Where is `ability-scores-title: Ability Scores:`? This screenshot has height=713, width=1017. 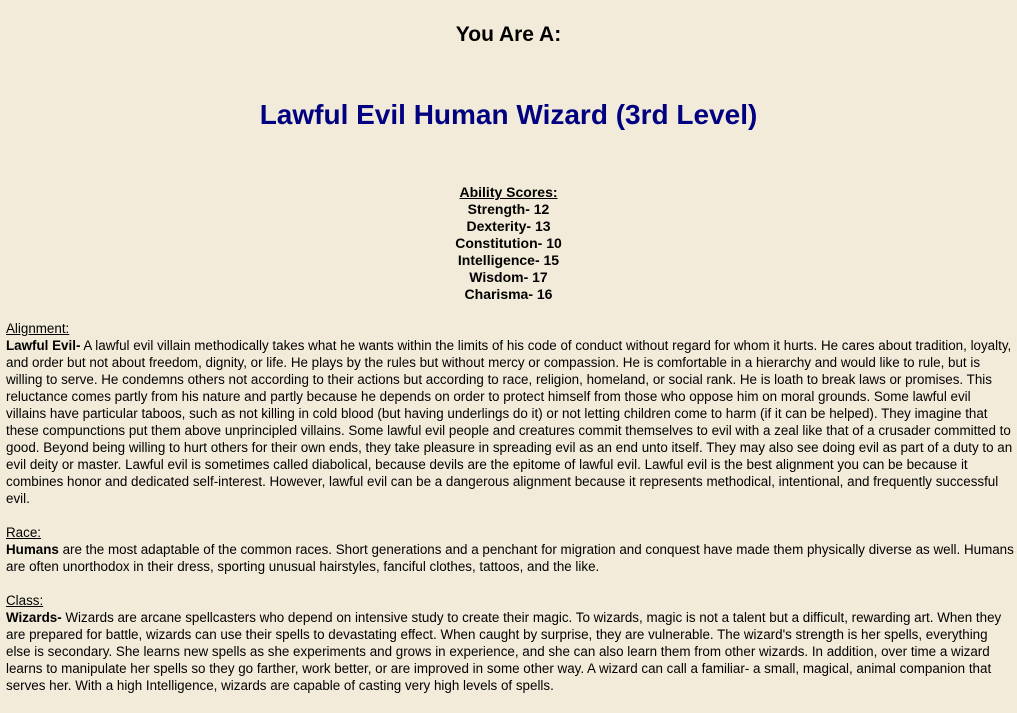
ability-scores-title: Ability Scores: is located at coordinates (508, 192).